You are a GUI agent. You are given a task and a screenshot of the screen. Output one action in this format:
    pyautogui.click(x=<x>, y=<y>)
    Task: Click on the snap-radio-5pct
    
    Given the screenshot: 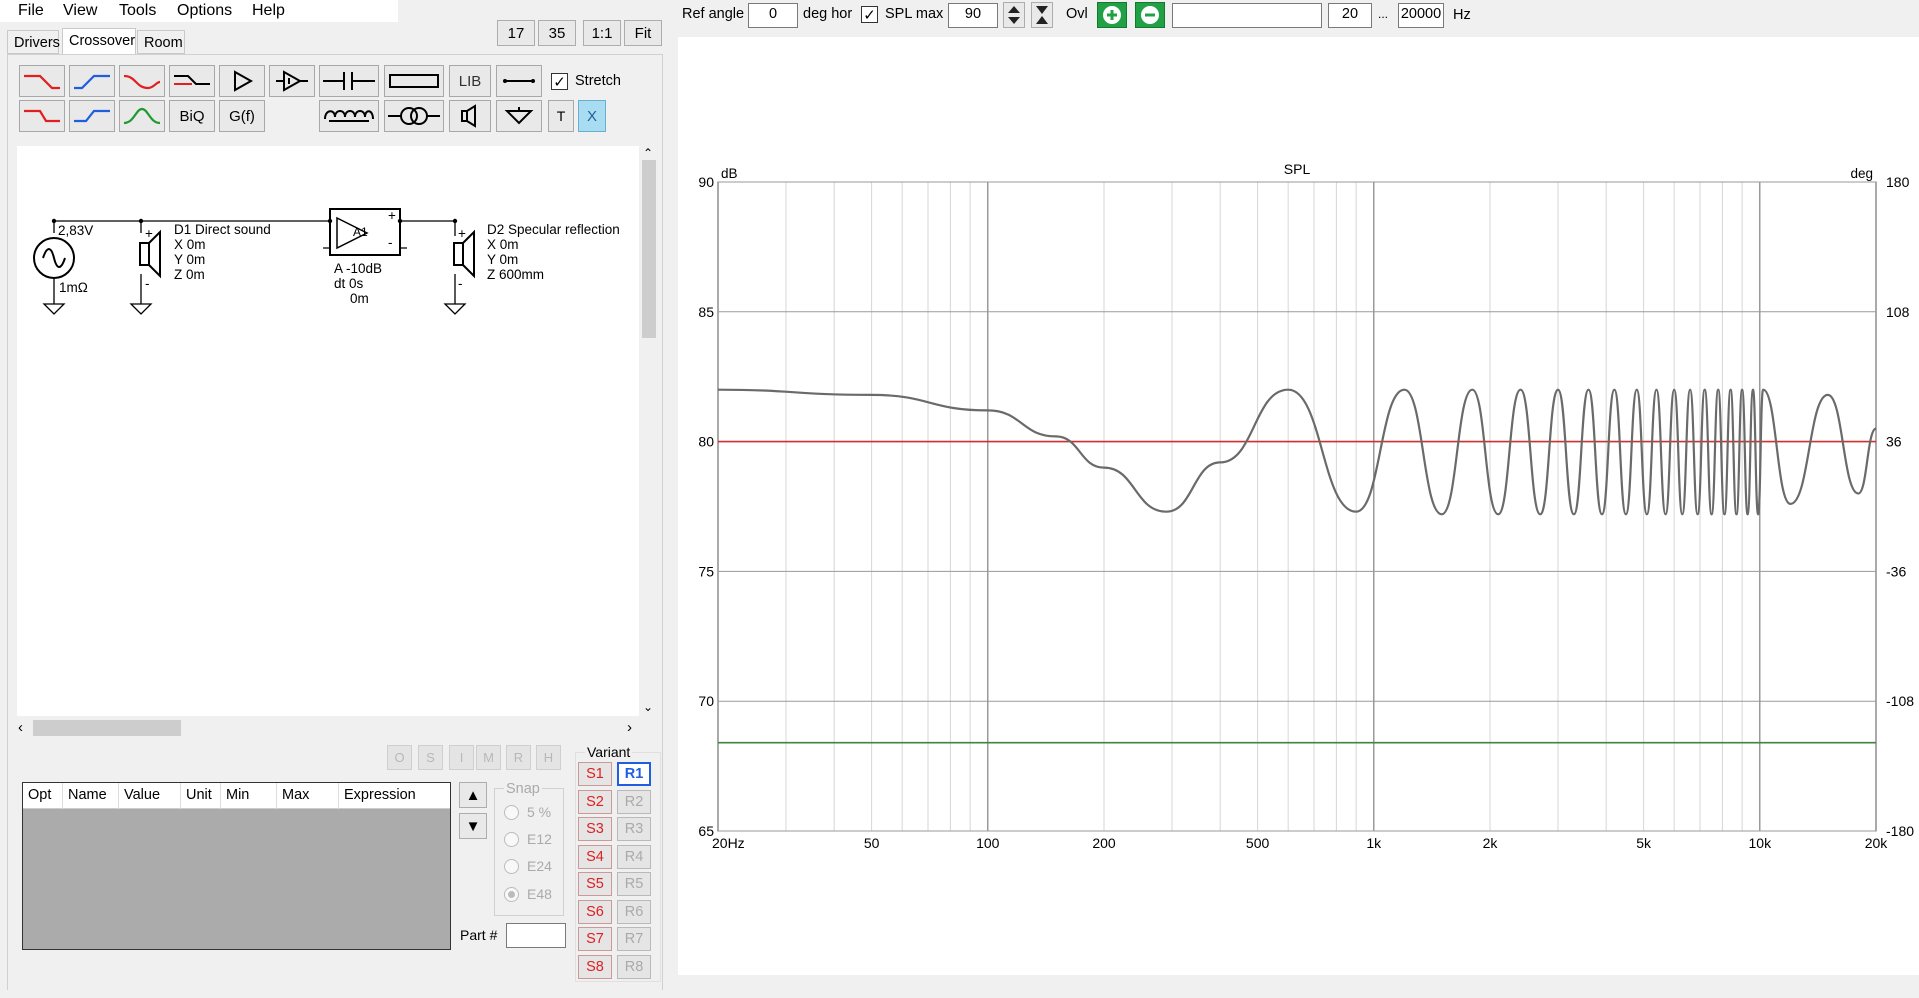 What is the action you would take?
    pyautogui.click(x=511, y=812)
    